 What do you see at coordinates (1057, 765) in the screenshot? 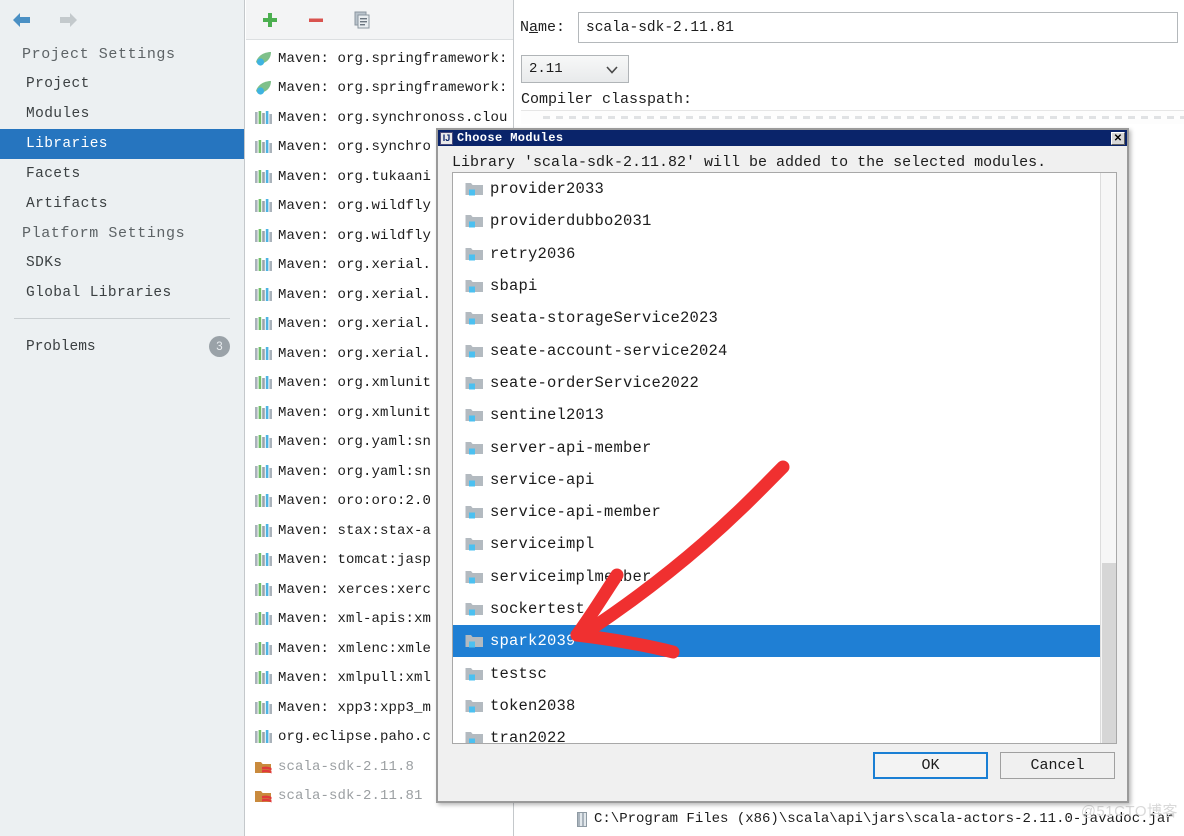
I see `cancel-button: Cancel` at bounding box center [1057, 765].